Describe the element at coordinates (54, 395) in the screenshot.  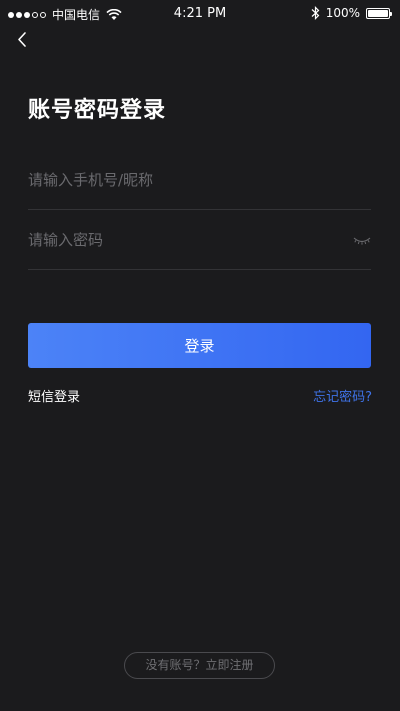
I see `sms-login-link: 短信登录` at that location.